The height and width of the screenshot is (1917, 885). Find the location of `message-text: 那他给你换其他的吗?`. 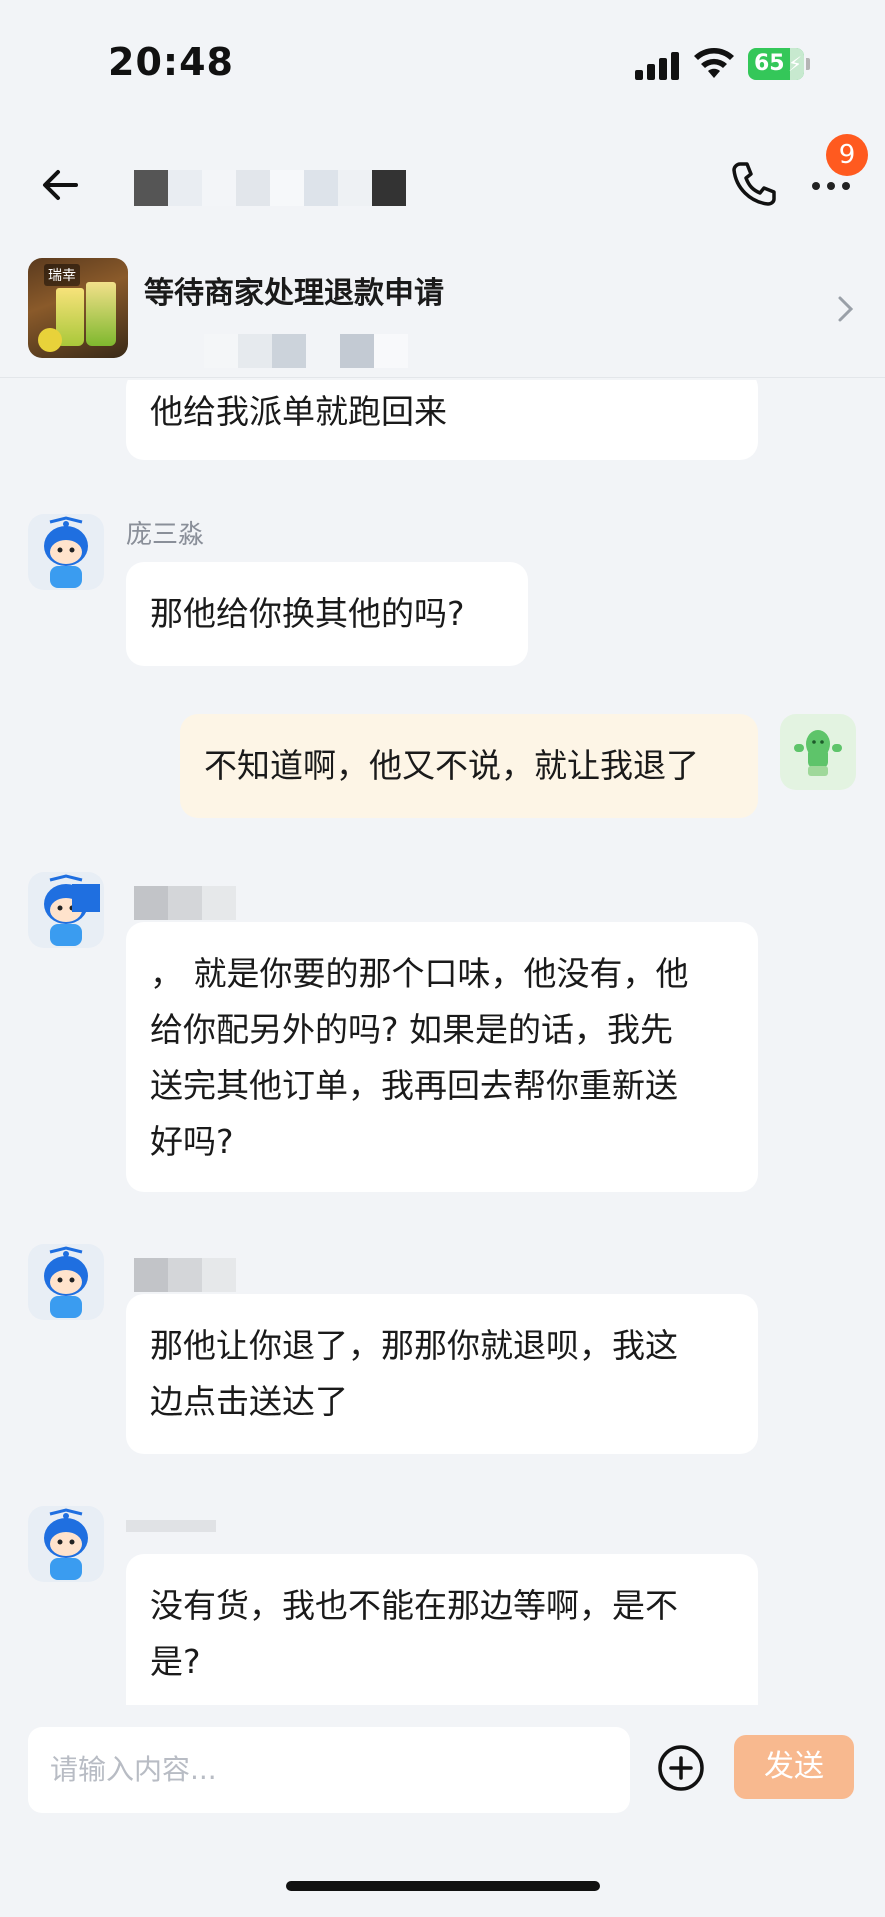

message-text: 那他给你换其他的吗? is located at coordinates (307, 613).